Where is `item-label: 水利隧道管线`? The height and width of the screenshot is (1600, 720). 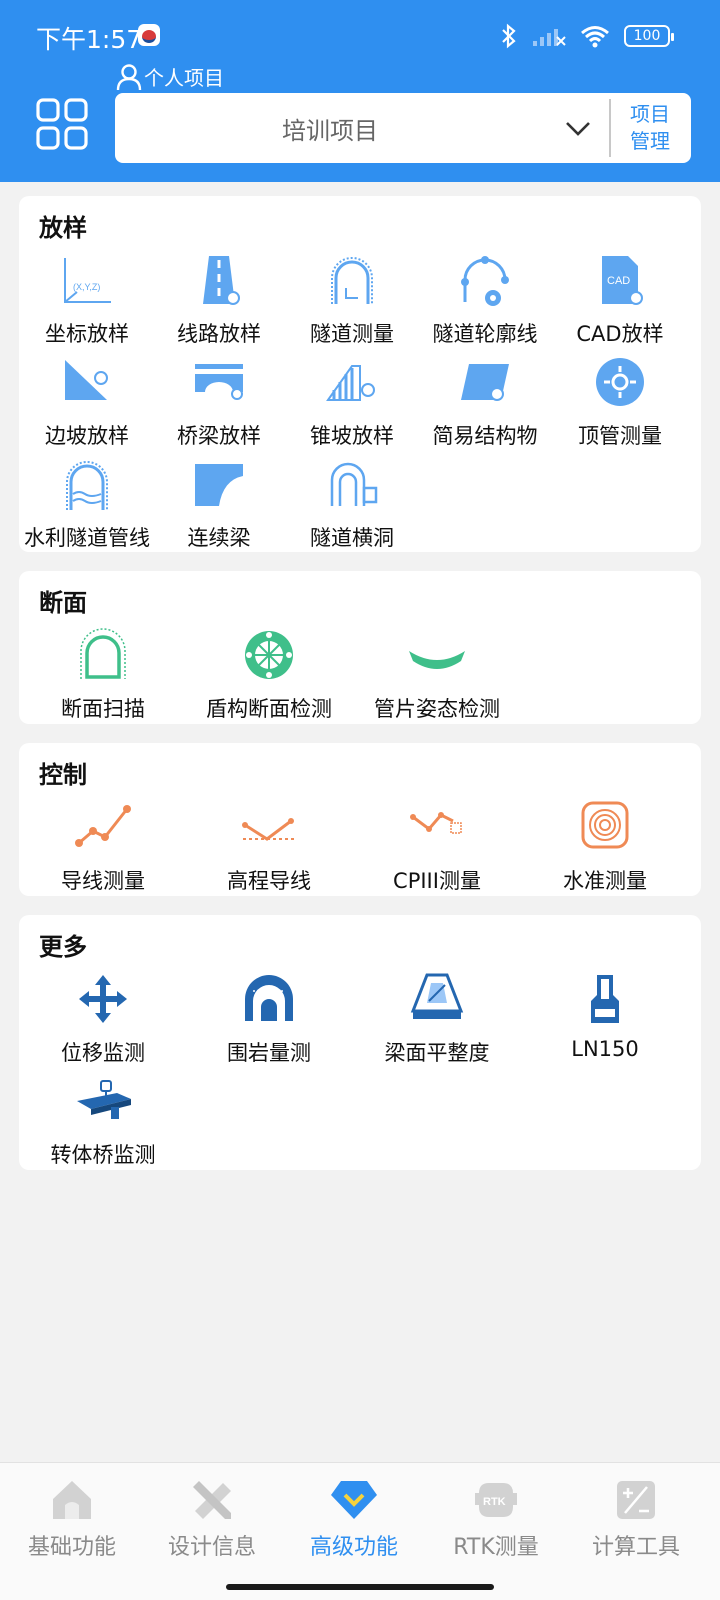
item-label: 水利隧道管线 is located at coordinates (87, 538).